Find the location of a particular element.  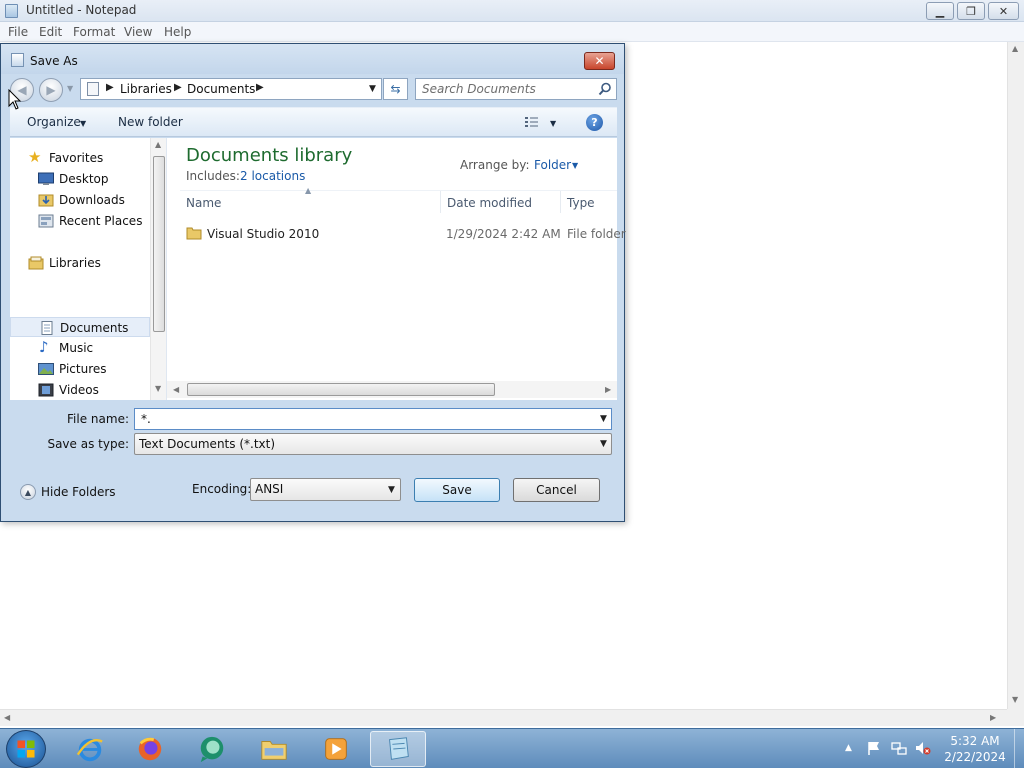

nav-desktop: Desktop is located at coordinates (80, 179).